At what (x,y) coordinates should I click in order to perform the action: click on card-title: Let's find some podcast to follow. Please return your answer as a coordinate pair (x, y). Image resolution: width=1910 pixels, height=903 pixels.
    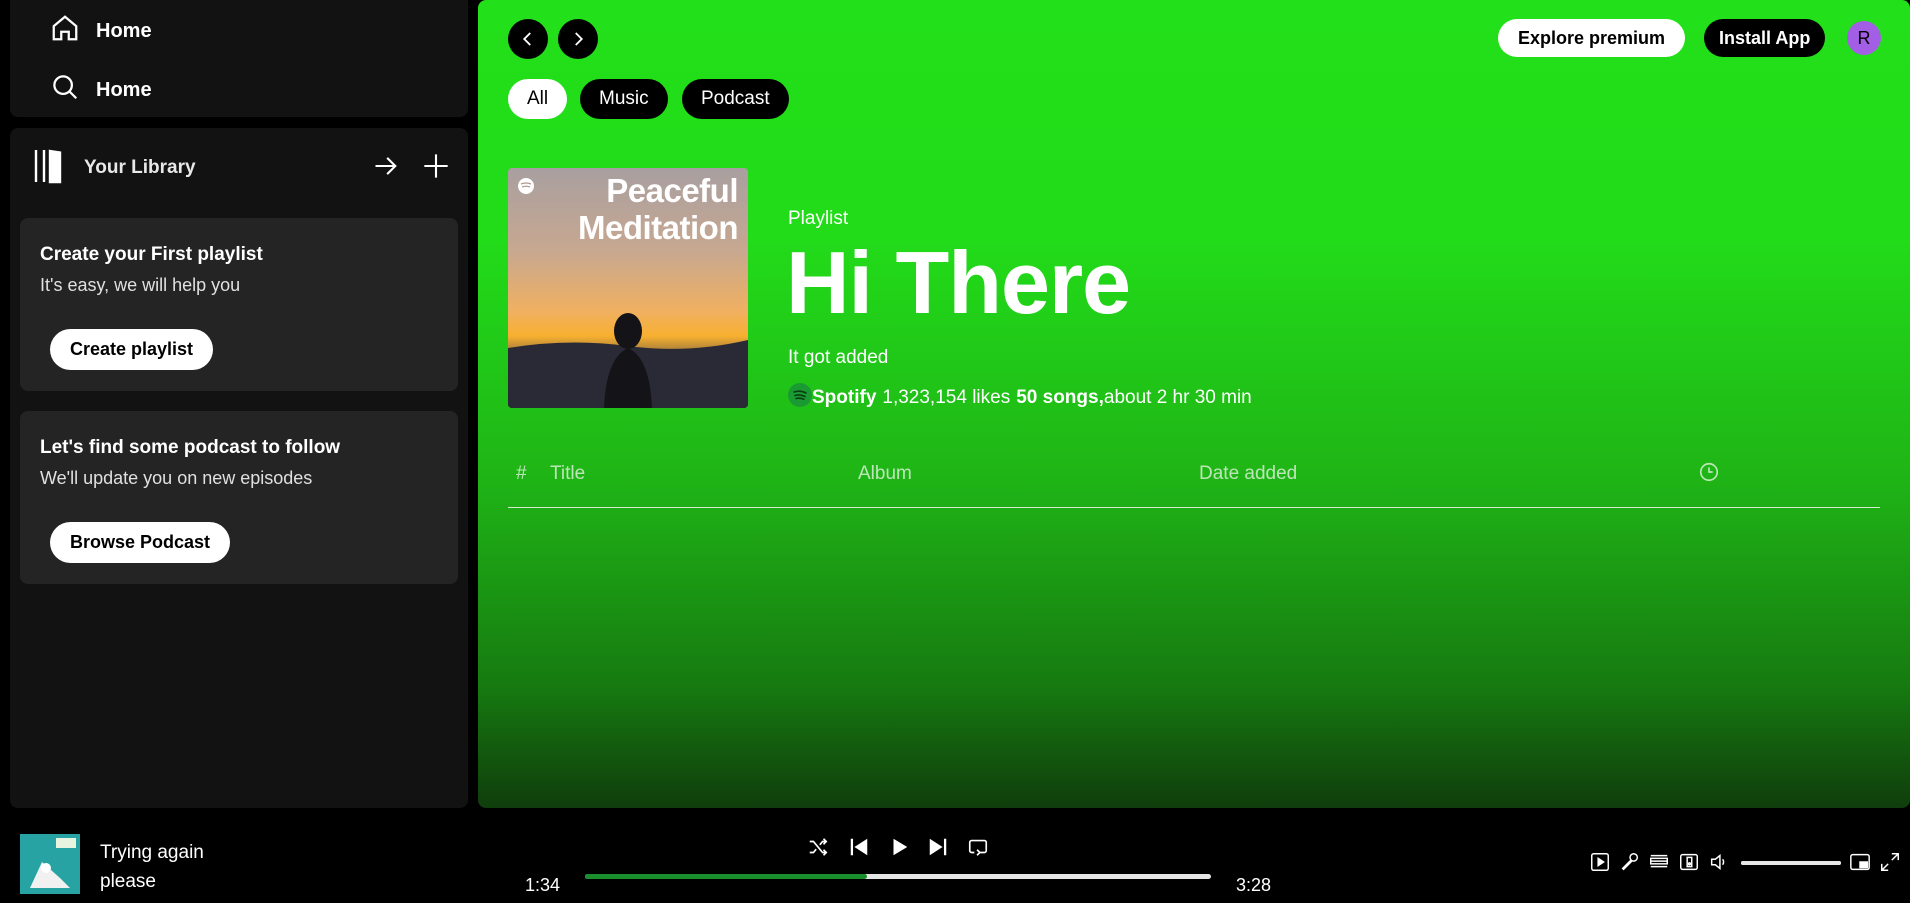
    Looking at the image, I should click on (190, 447).